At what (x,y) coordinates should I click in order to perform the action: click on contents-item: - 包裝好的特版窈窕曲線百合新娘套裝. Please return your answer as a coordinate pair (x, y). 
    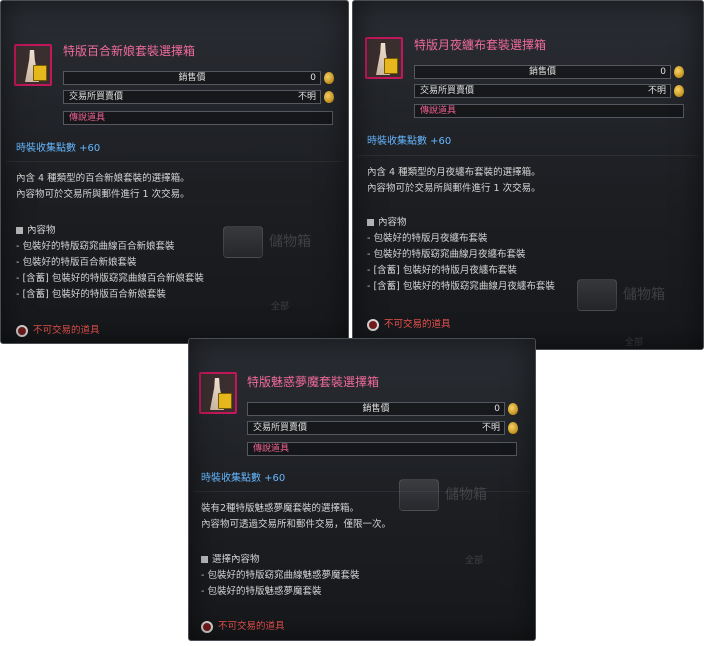
    Looking at the image, I should click on (95, 246).